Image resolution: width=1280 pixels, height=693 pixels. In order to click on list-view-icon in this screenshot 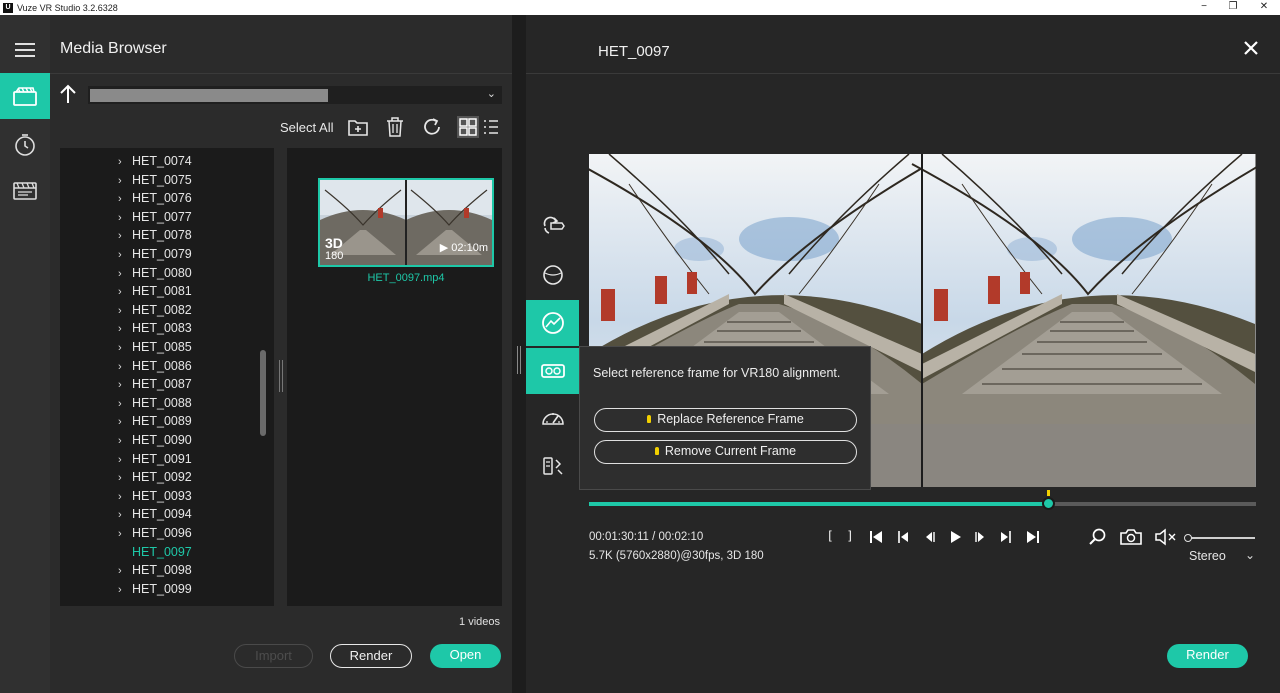, I will do `click(492, 127)`.